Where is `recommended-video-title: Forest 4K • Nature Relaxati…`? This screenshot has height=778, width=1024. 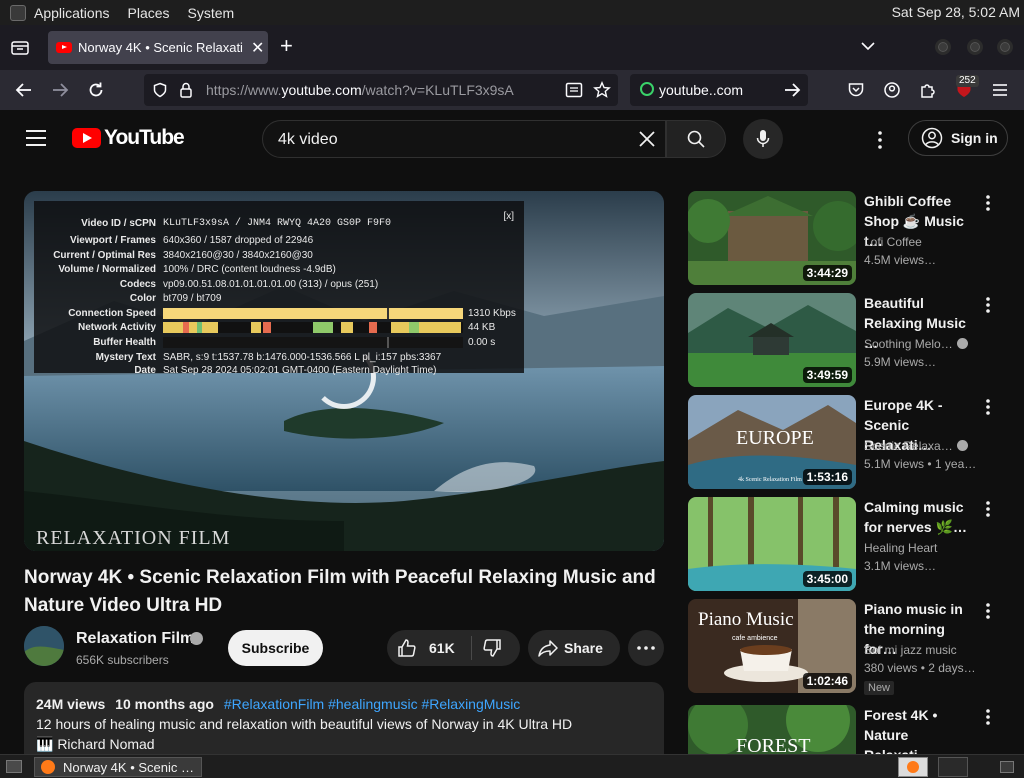 recommended-video-title: Forest 4K • Nature Relaxati… is located at coordinates (920, 729).